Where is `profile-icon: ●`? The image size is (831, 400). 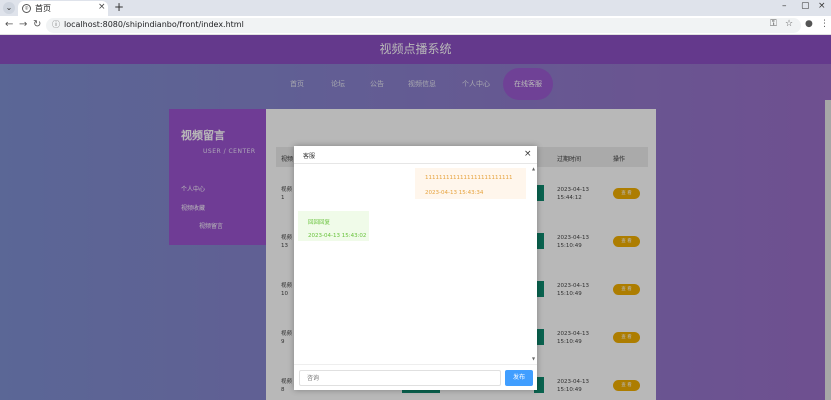
profile-icon: ● is located at coordinates (809, 24).